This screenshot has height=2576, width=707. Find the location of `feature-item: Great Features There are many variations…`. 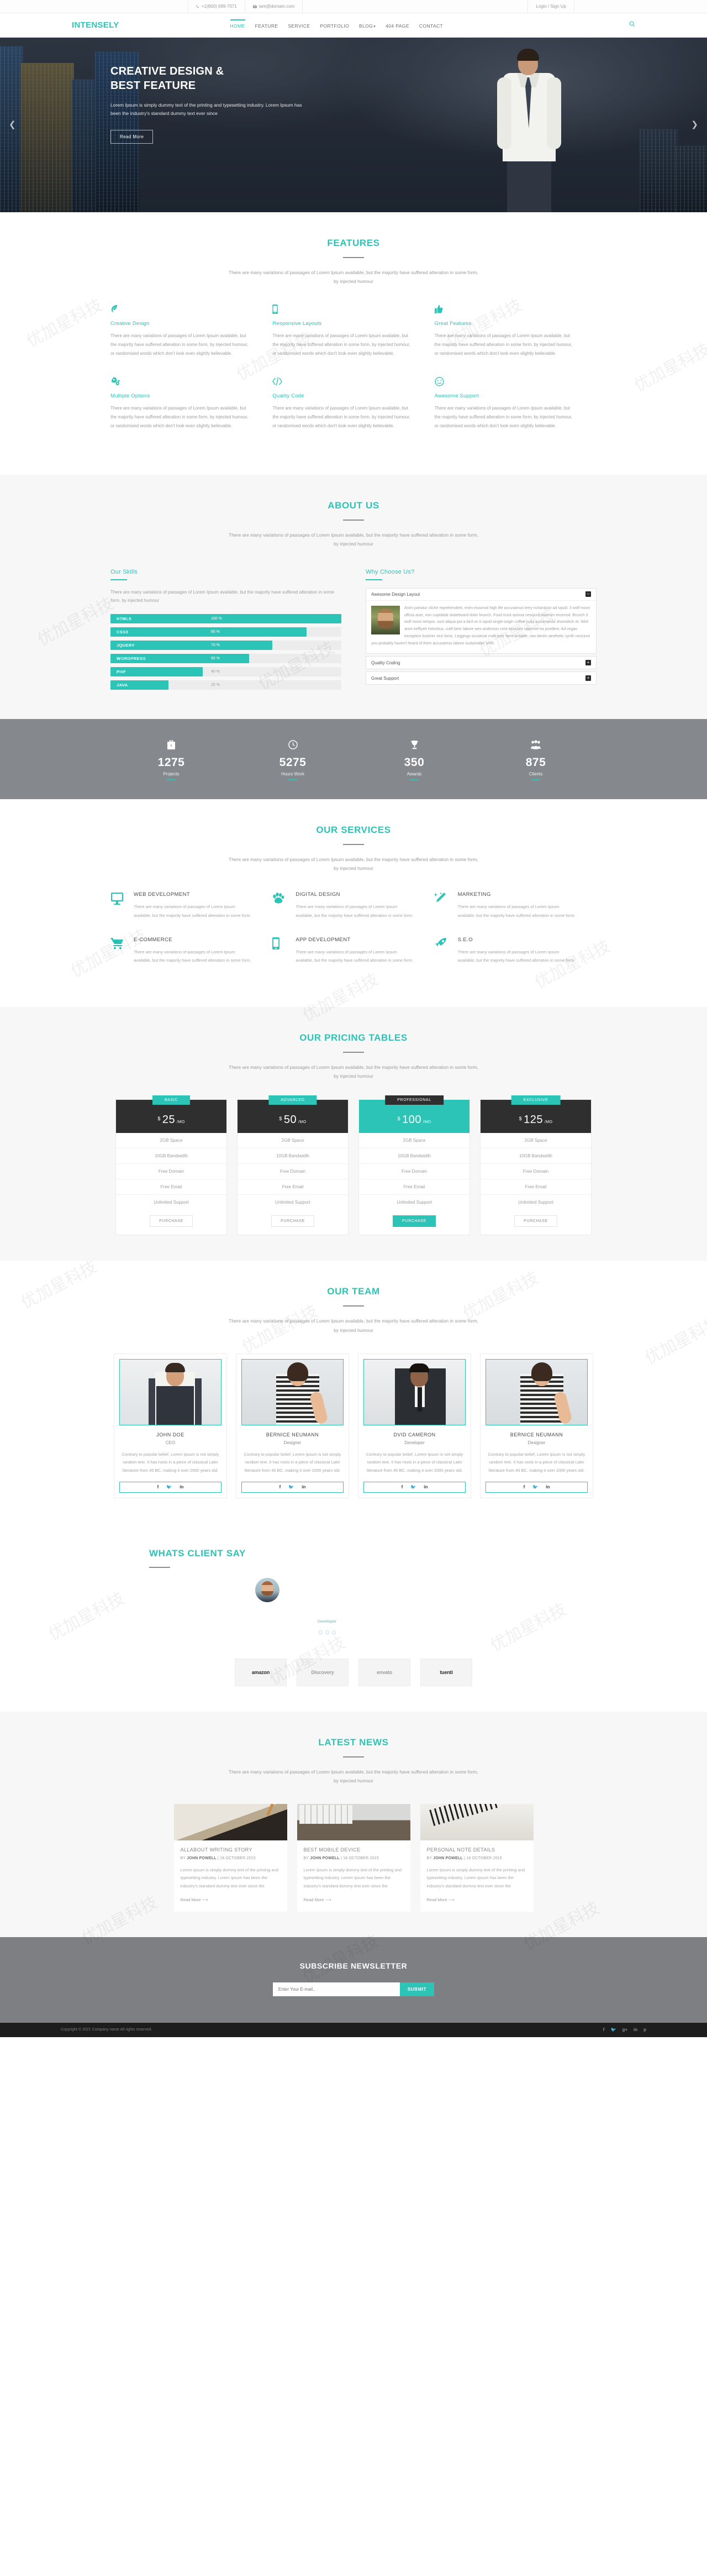

feature-item: Great Features There are many variations… is located at coordinates (515, 331).